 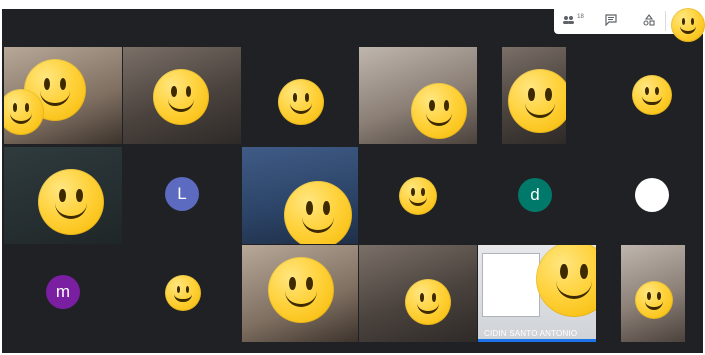 I want to click on participant-tile: L, so click(x=182, y=195).